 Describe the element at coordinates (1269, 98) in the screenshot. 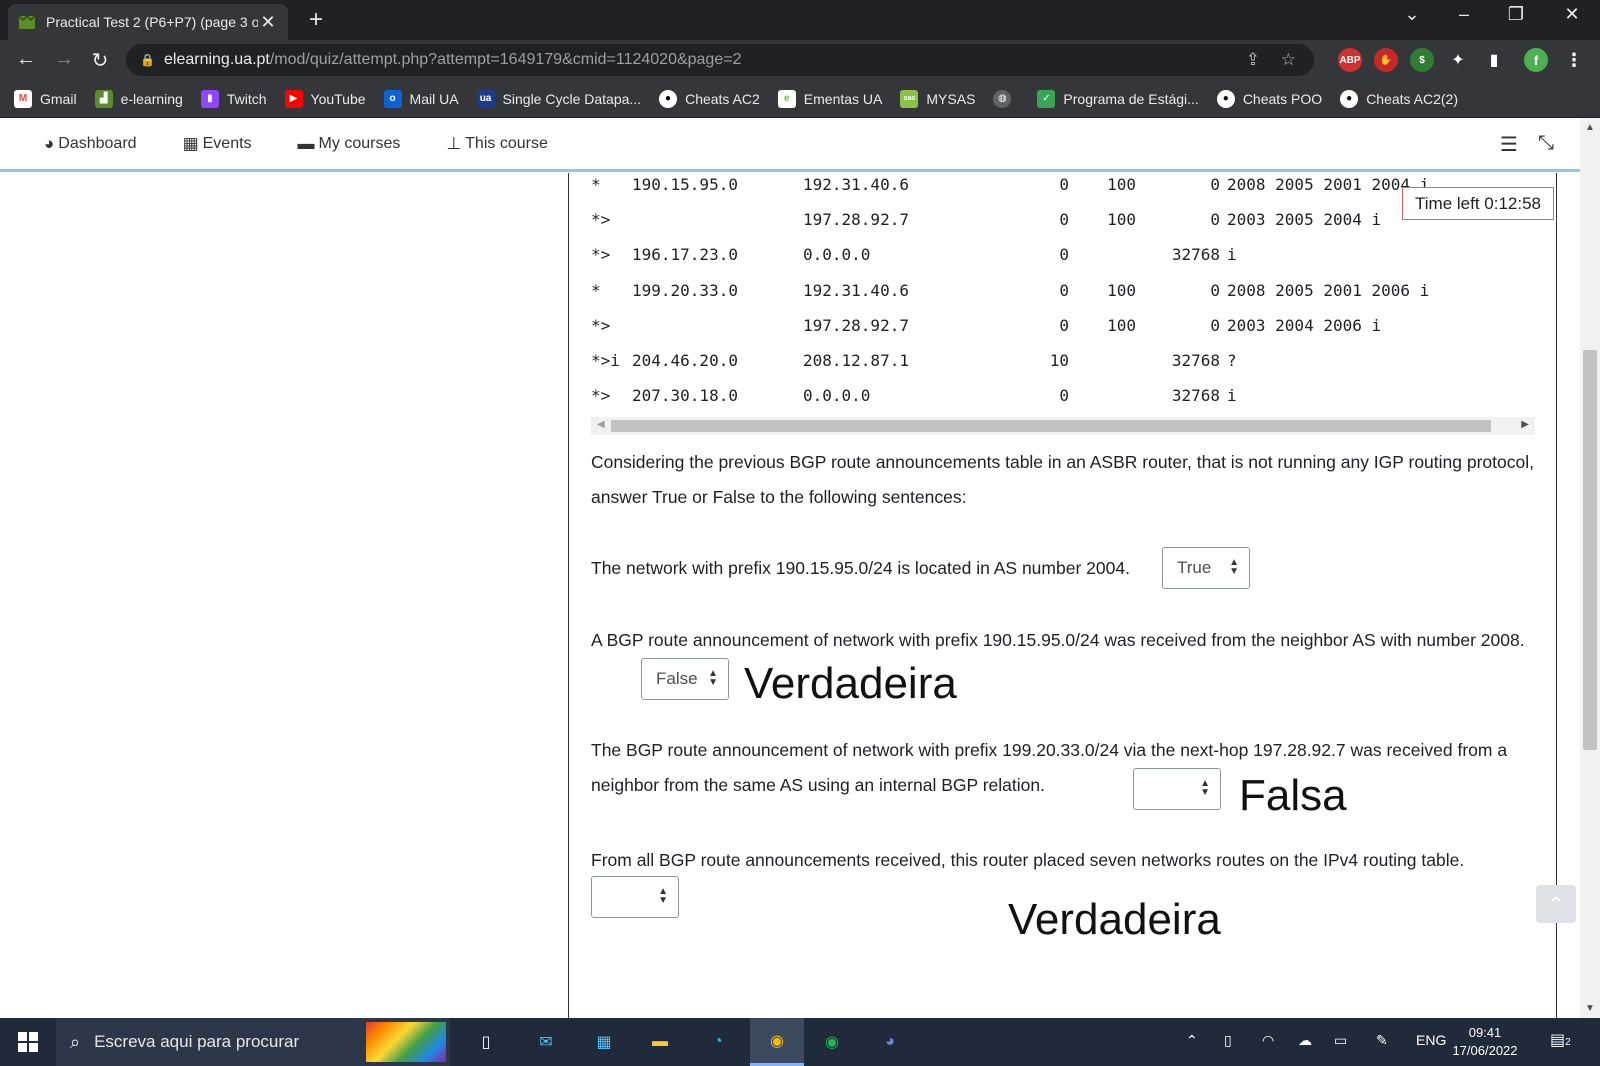

I see `bookmark-cheats-poo: ● Cheats POO` at that location.